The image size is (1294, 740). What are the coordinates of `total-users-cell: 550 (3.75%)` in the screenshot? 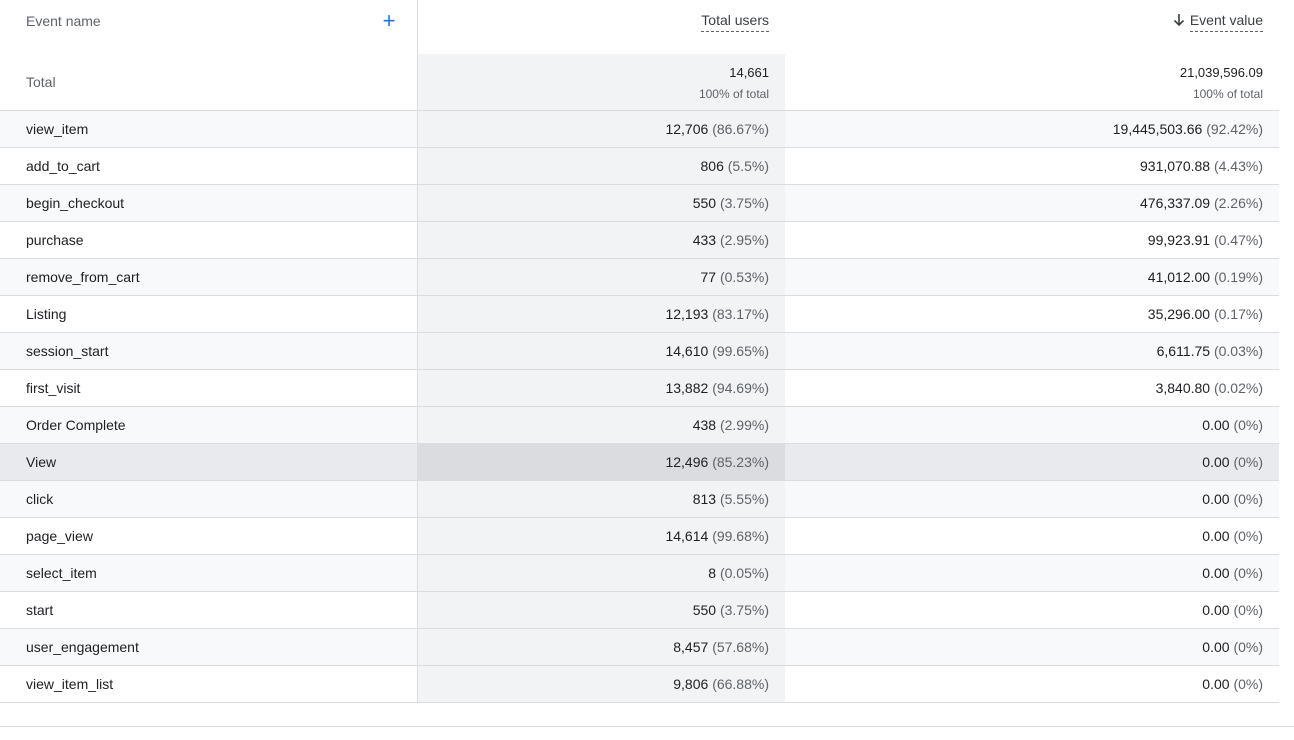 It's located at (594, 203).